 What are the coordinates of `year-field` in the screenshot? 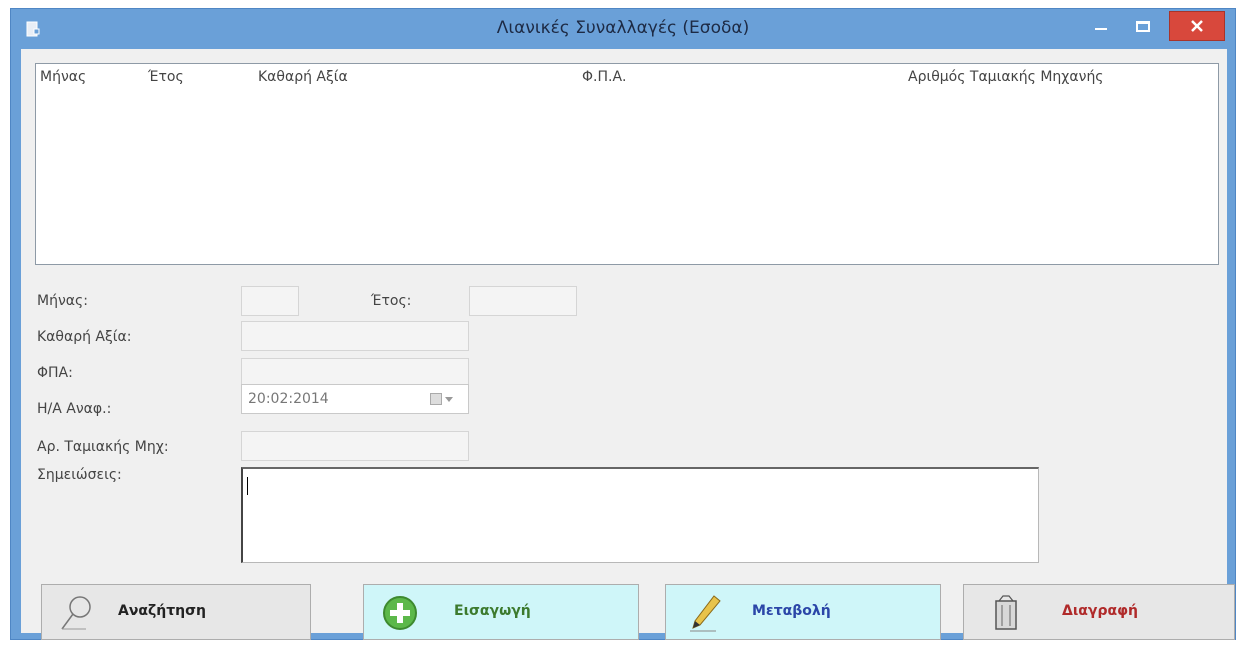 It's located at (523, 301).